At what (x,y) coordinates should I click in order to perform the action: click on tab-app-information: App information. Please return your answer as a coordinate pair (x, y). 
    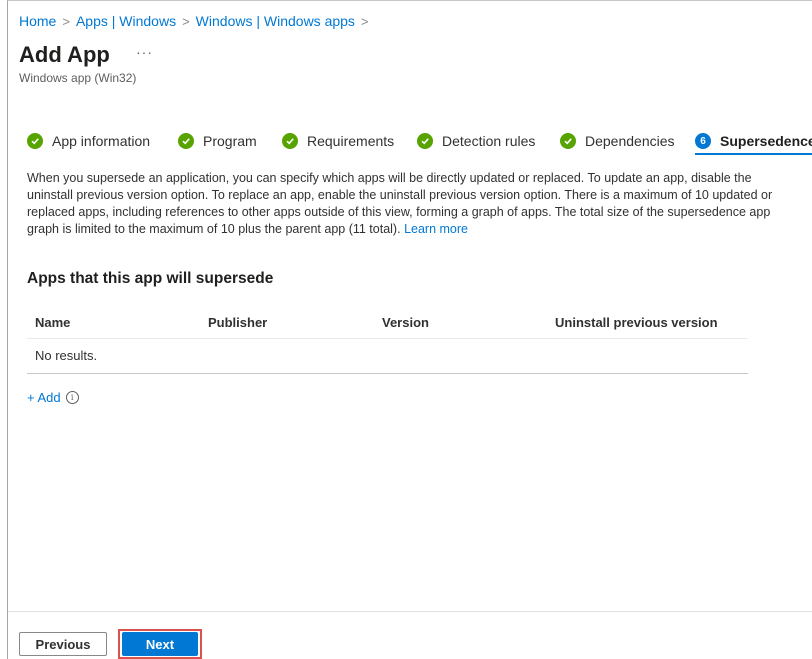
    Looking at the image, I should click on (88, 141).